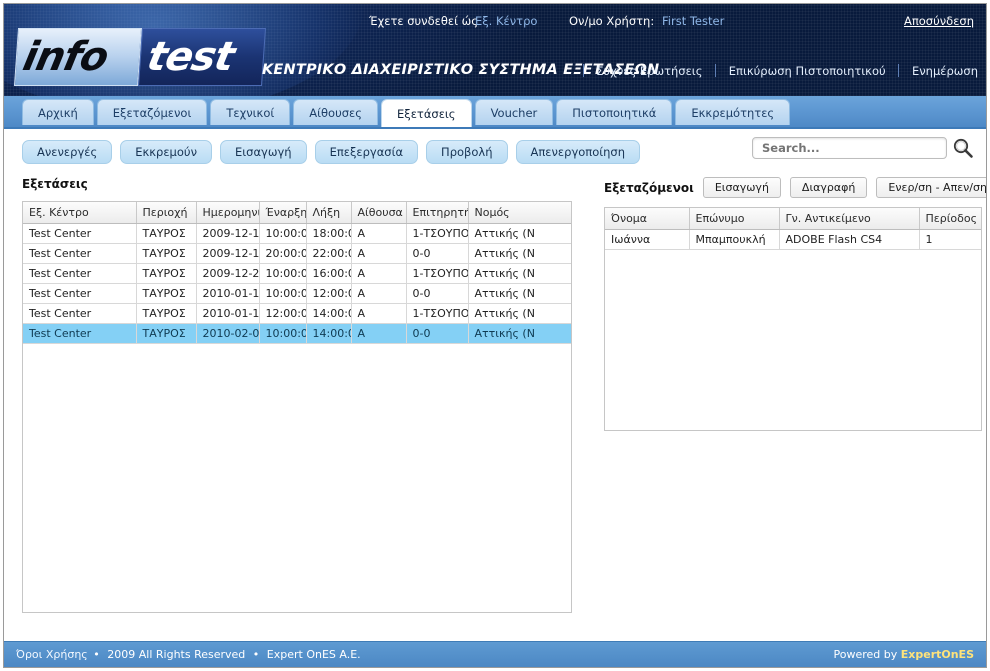  I want to click on candidates-add-button: Εισαγωγή, so click(741, 187).